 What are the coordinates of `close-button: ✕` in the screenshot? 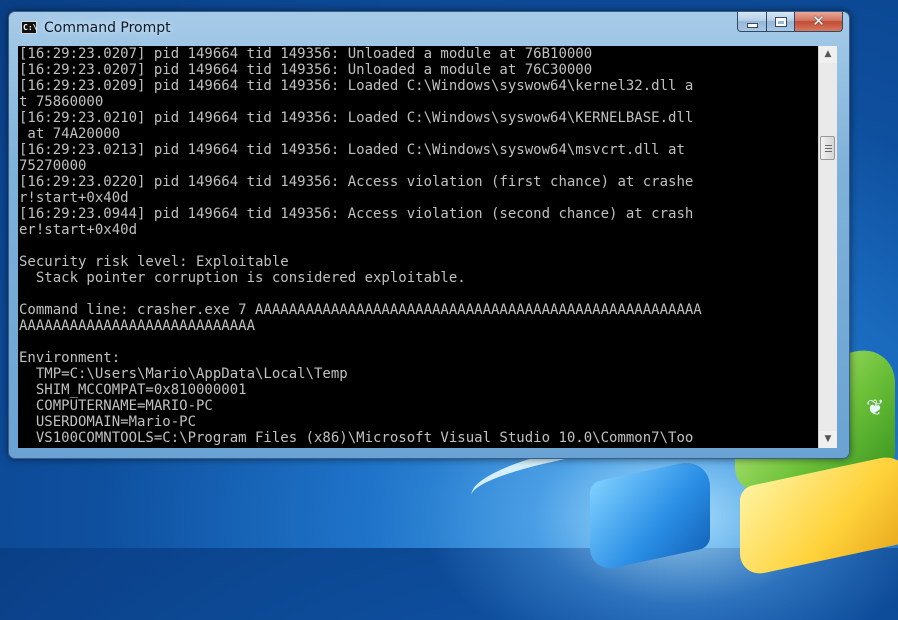 It's located at (819, 22).